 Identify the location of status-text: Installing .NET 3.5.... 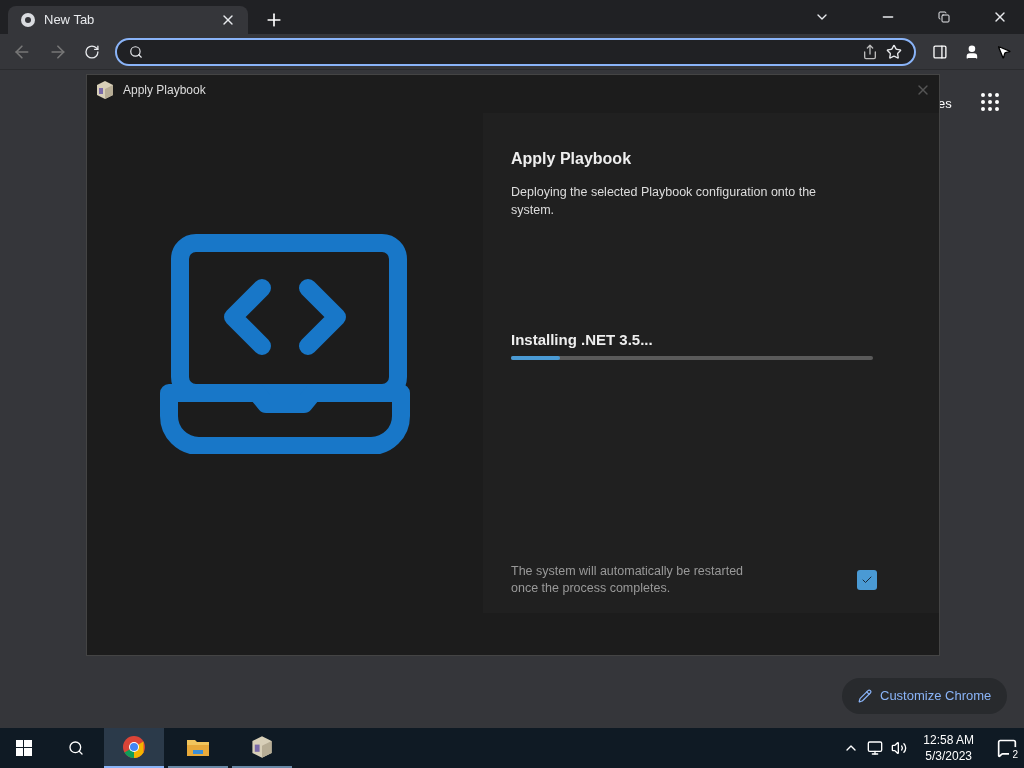
(582, 340).